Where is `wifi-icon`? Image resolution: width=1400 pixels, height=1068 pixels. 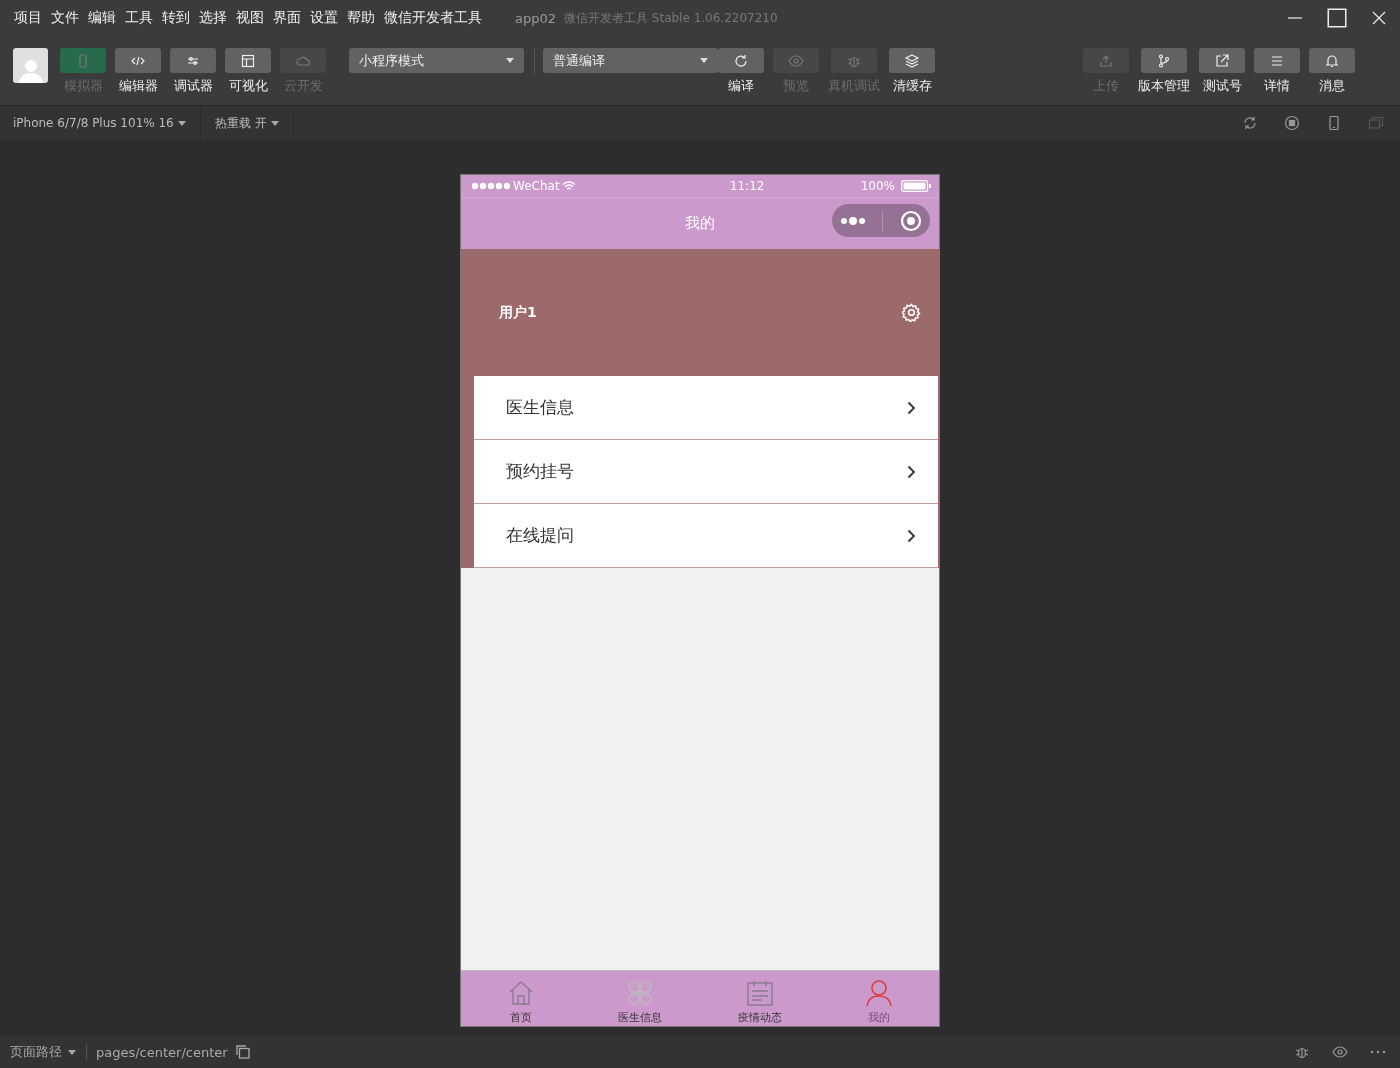 wifi-icon is located at coordinates (568, 186).